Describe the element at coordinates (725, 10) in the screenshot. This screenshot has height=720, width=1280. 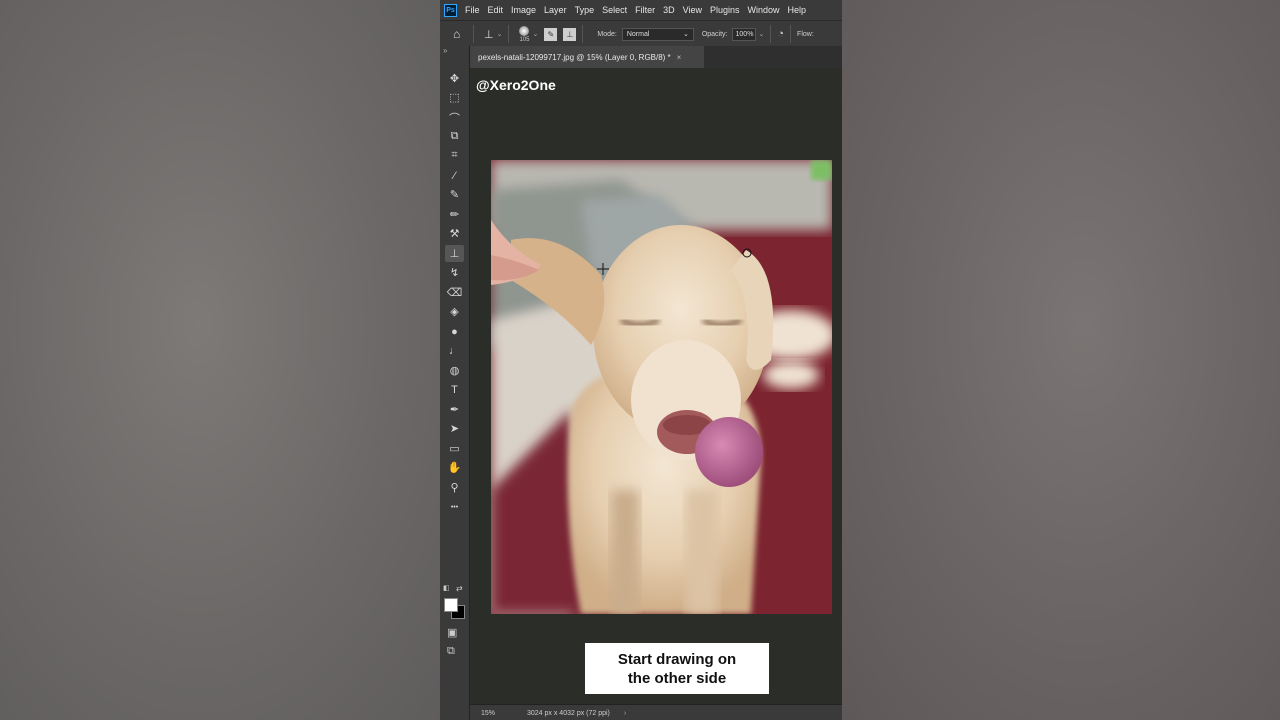
I see `menu-plugins: Plugins` at that location.